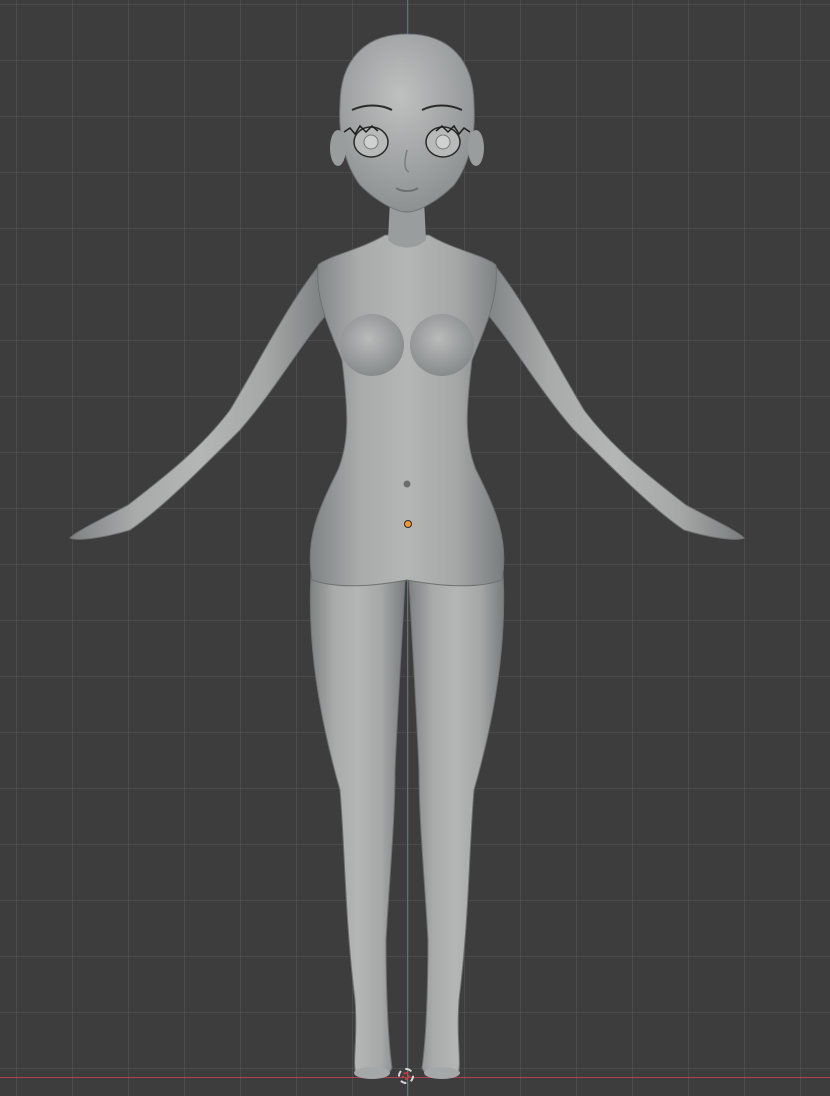 This screenshot has height=1096, width=830. I want to click on left-leg, so click(357, 818).